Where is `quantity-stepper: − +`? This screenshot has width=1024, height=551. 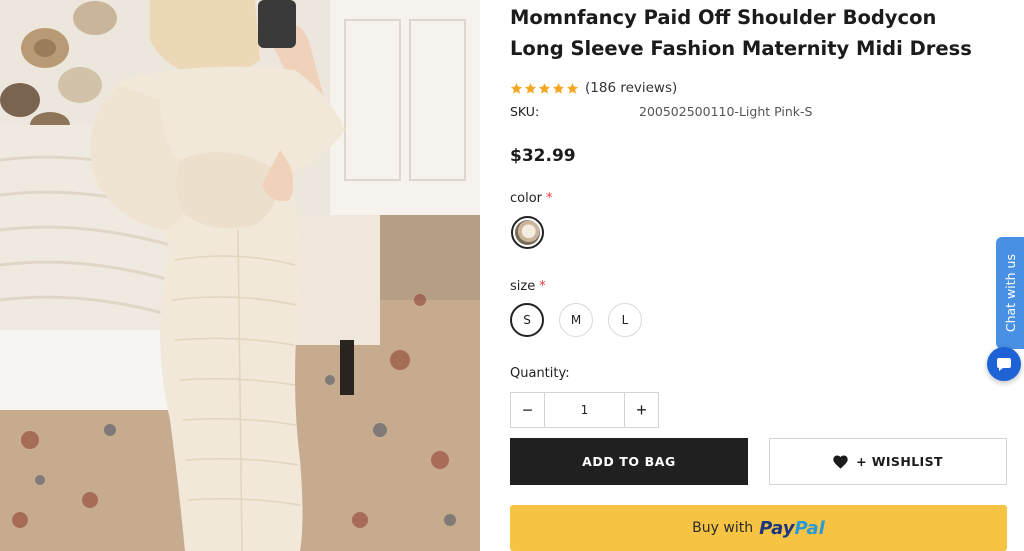 quantity-stepper: − + is located at coordinates (584, 410).